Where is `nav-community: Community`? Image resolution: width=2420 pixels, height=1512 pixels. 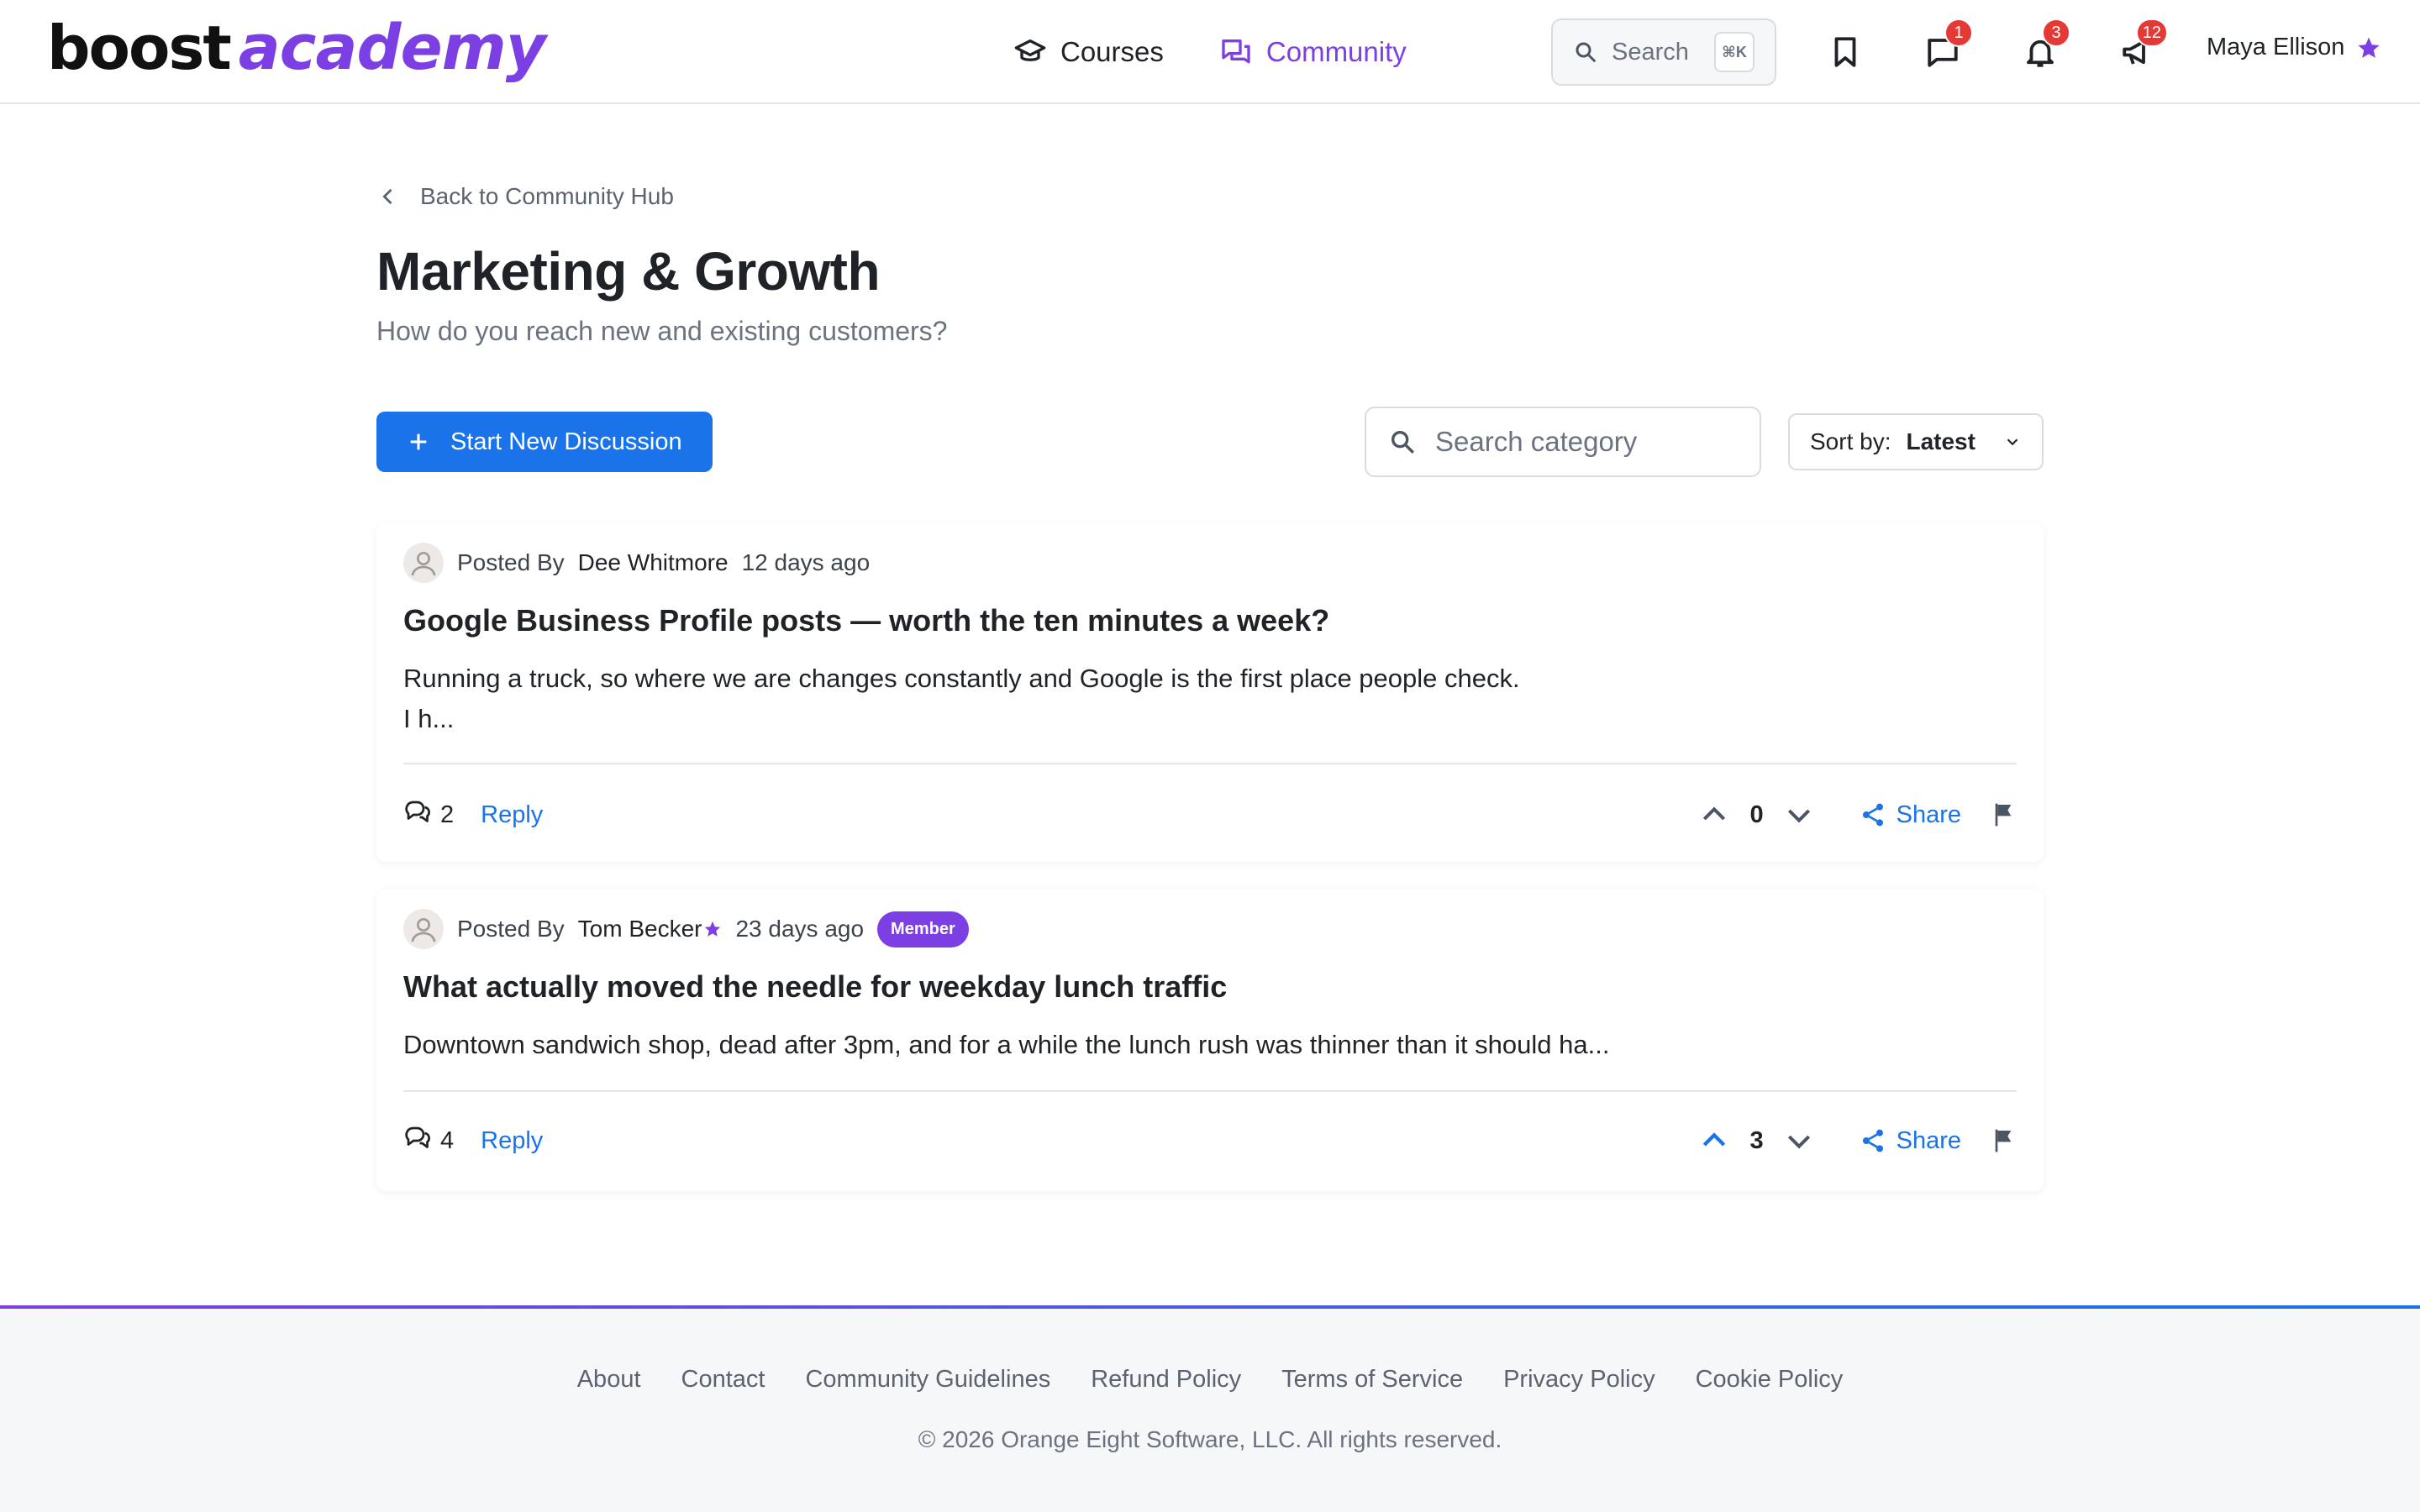
nav-community: Community is located at coordinates (1313, 52).